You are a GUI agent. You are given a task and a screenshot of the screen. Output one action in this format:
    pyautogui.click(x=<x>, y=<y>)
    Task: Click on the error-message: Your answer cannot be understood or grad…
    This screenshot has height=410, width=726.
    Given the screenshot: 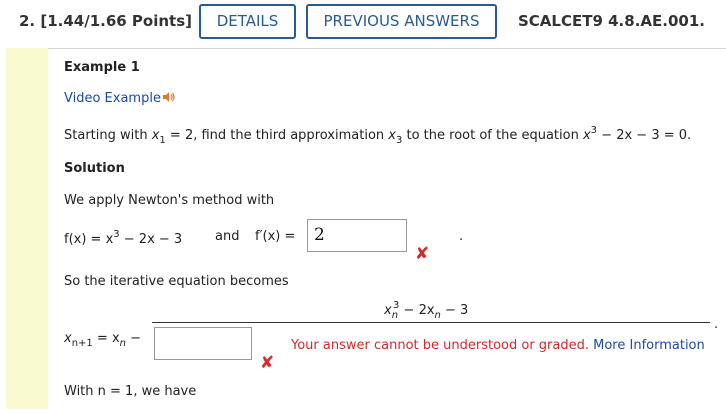 What is the action you would take?
    pyautogui.click(x=440, y=345)
    